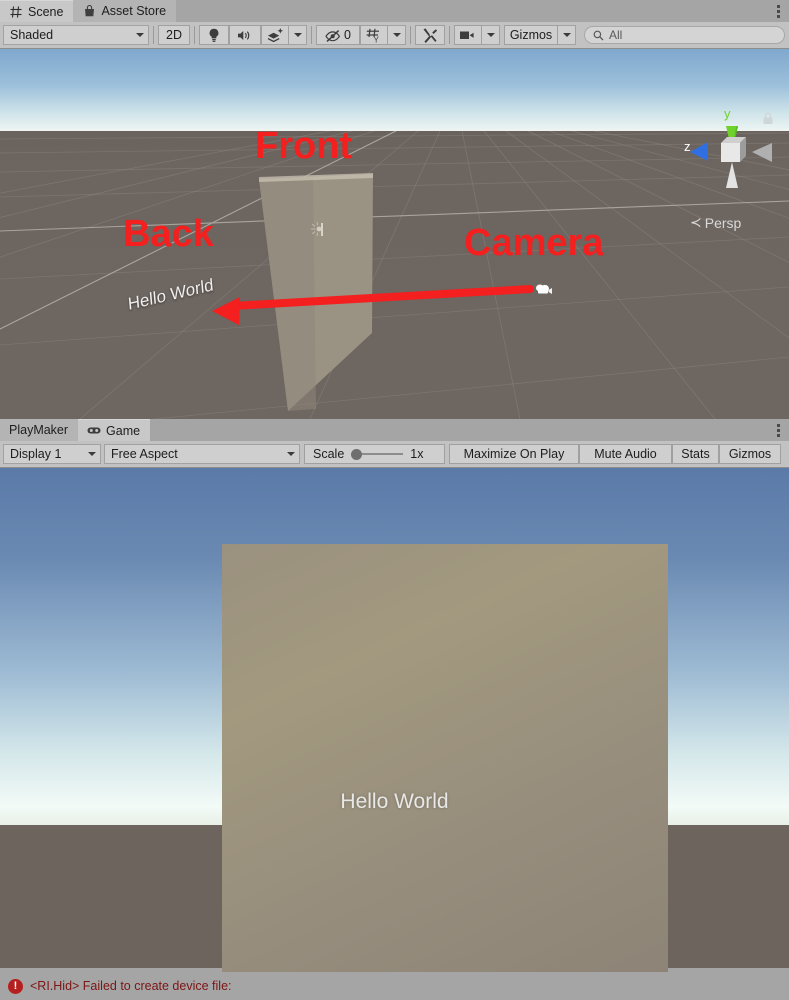  Describe the element at coordinates (329, 454) in the screenshot. I see `scale-label: Scale` at that location.